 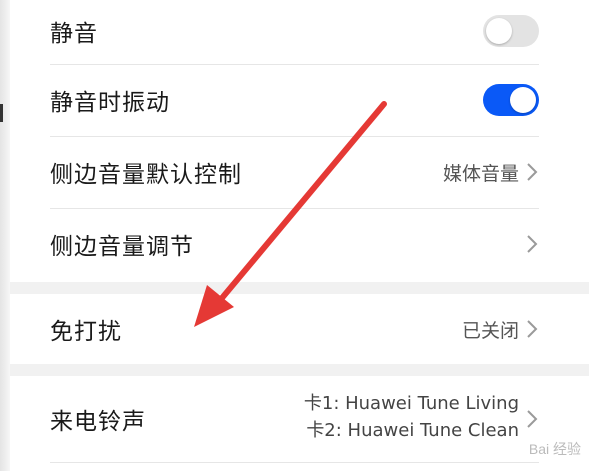 I want to click on side-volume-default-row: 侧边音量默认控制 媒体音量, so click(x=319, y=172).